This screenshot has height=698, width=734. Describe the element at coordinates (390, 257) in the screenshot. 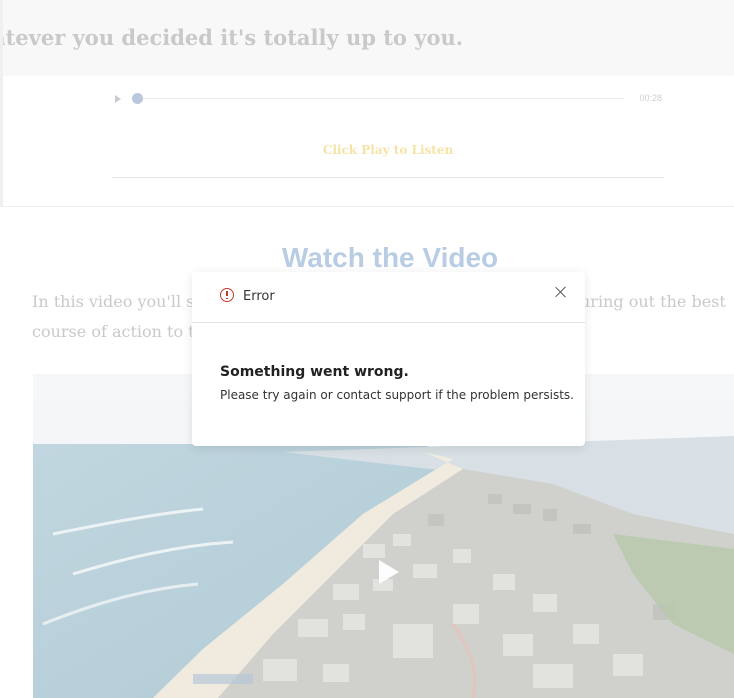

I see `video-section-title: Watch the Video` at that location.